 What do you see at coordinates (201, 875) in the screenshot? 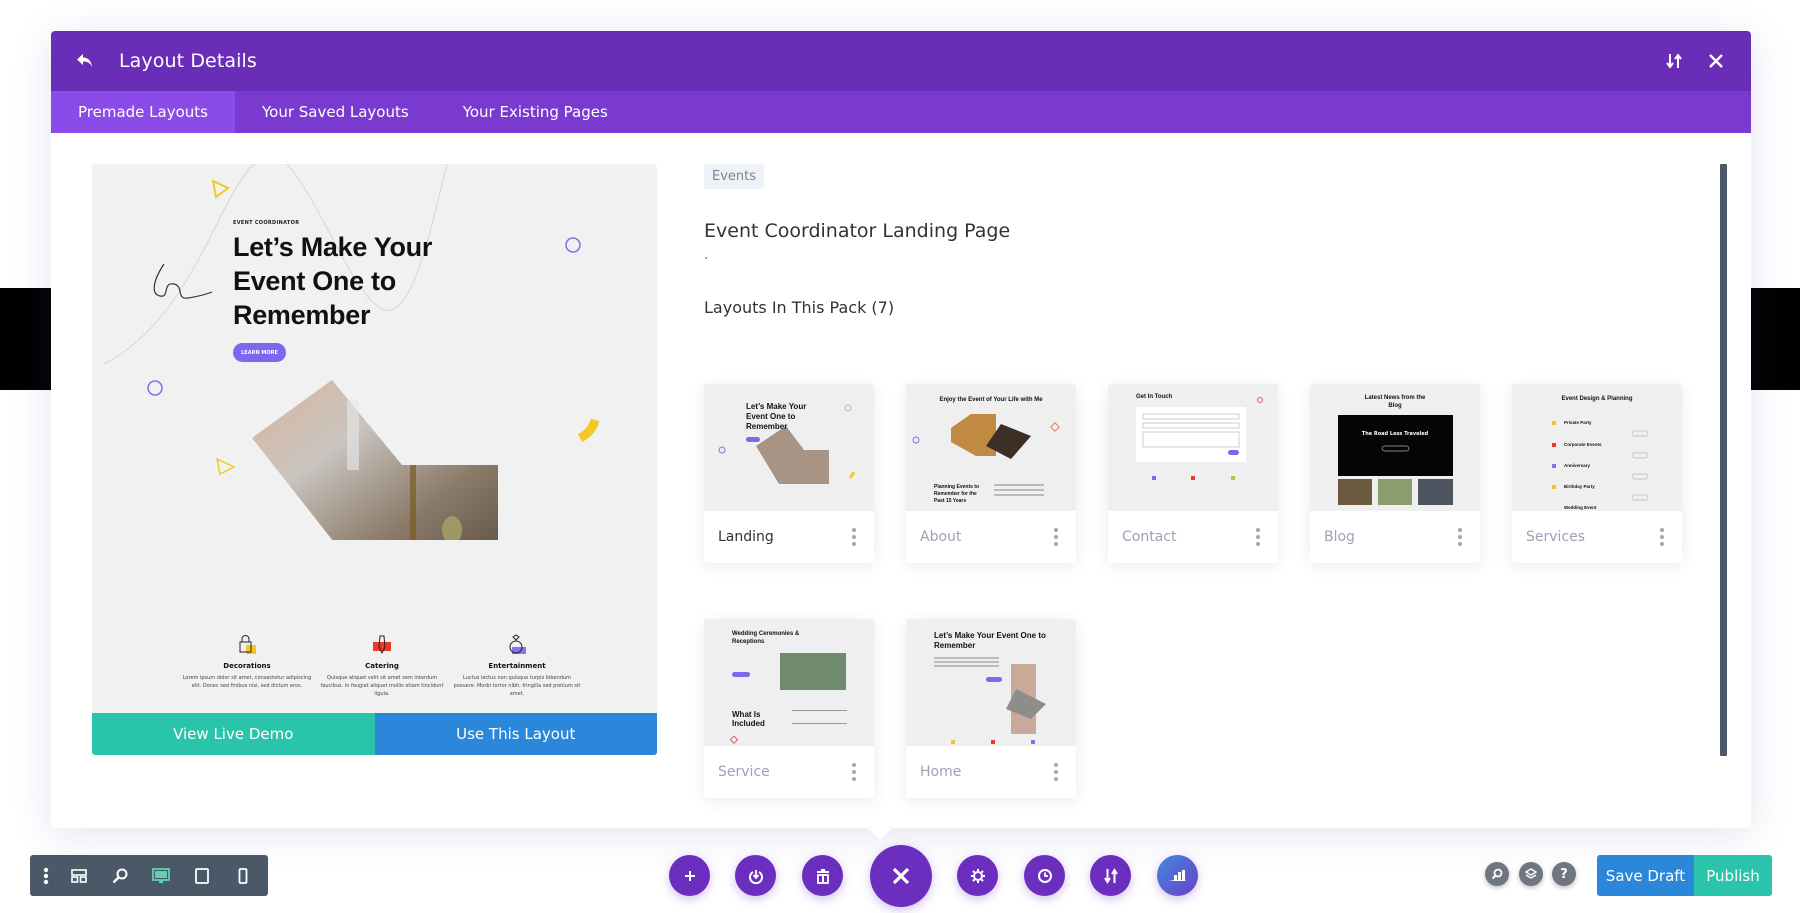
I see `tablet-icon` at bounding box center [201, 875].